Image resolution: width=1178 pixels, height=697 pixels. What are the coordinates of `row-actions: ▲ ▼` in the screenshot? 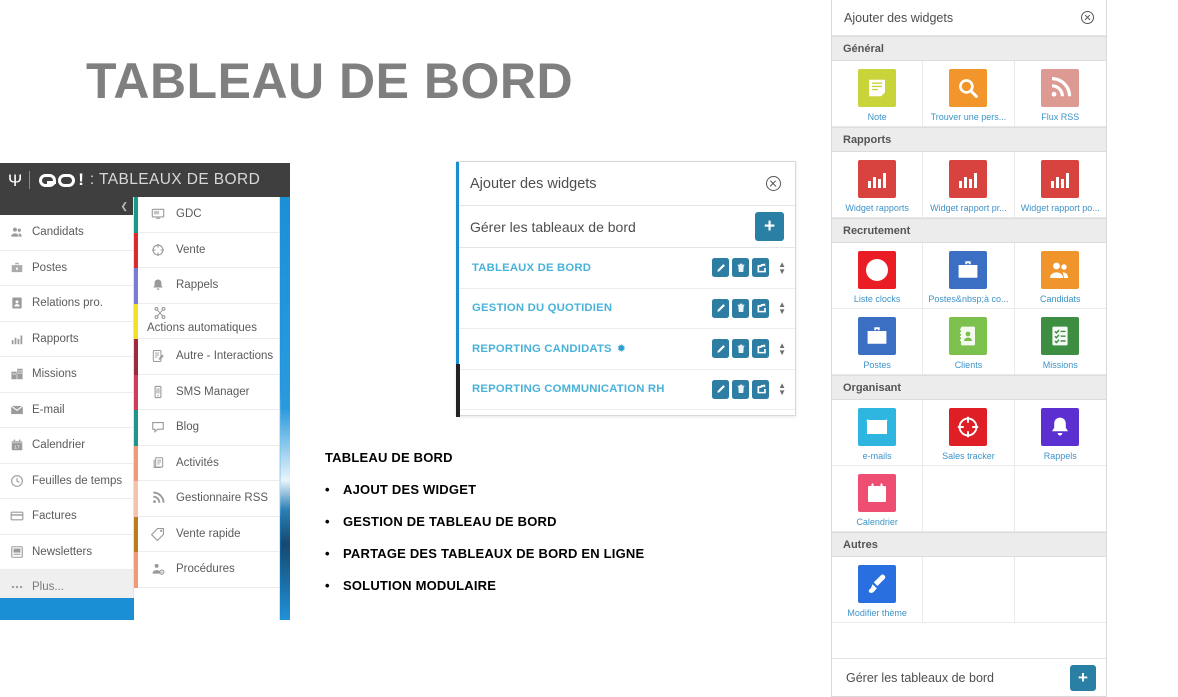 It's located at (749, 268).